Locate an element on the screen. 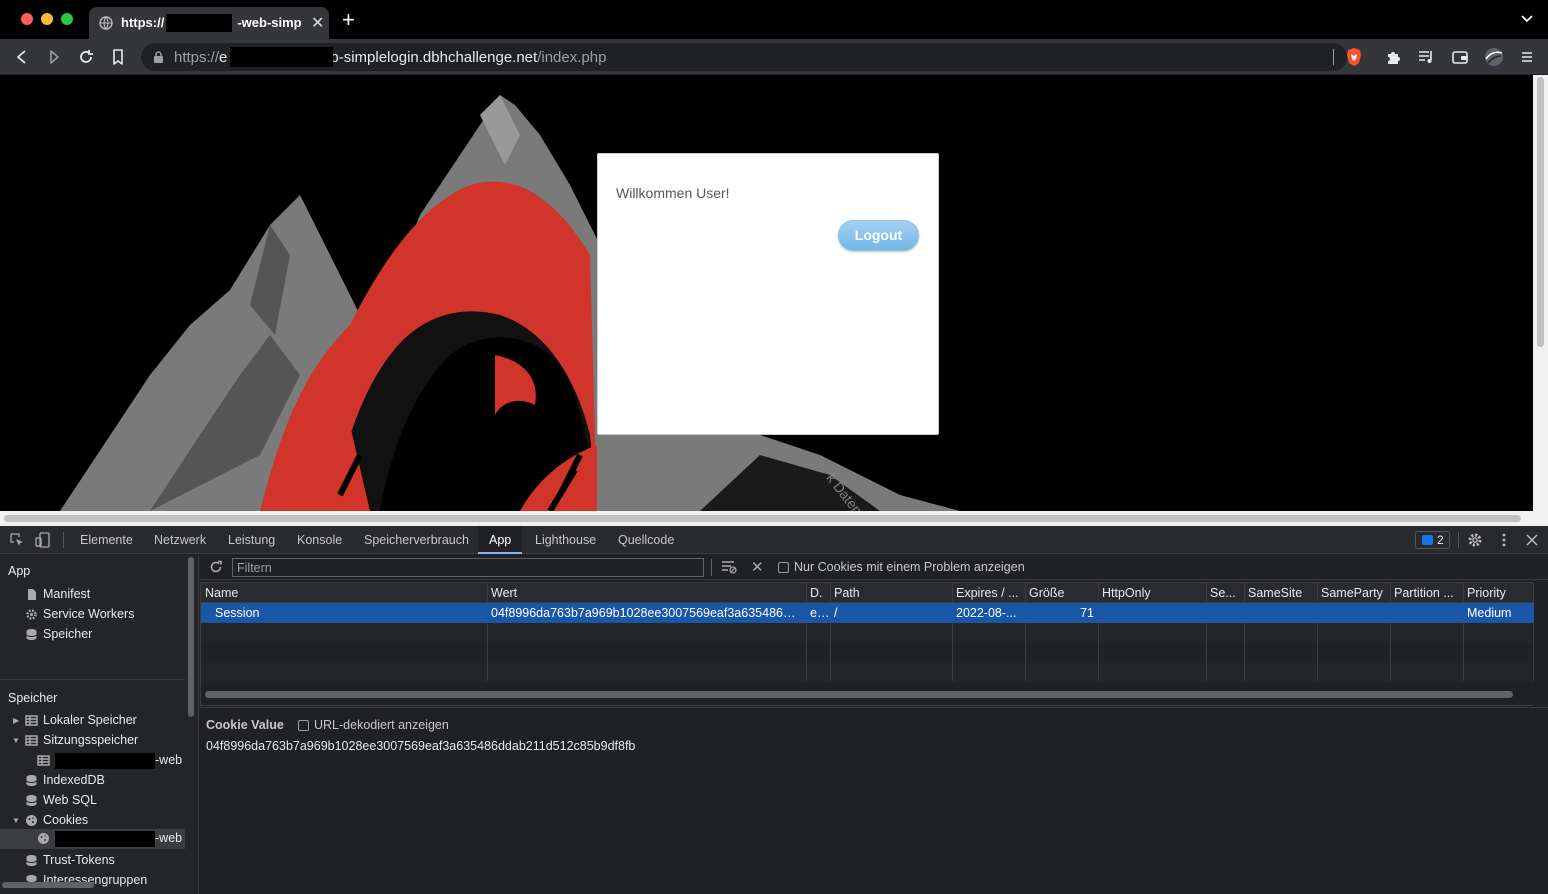 This screenshot has height=894, width=1548. url-decode-label: URL-dekodiert anzeigen is located at coordinates (381, 725).